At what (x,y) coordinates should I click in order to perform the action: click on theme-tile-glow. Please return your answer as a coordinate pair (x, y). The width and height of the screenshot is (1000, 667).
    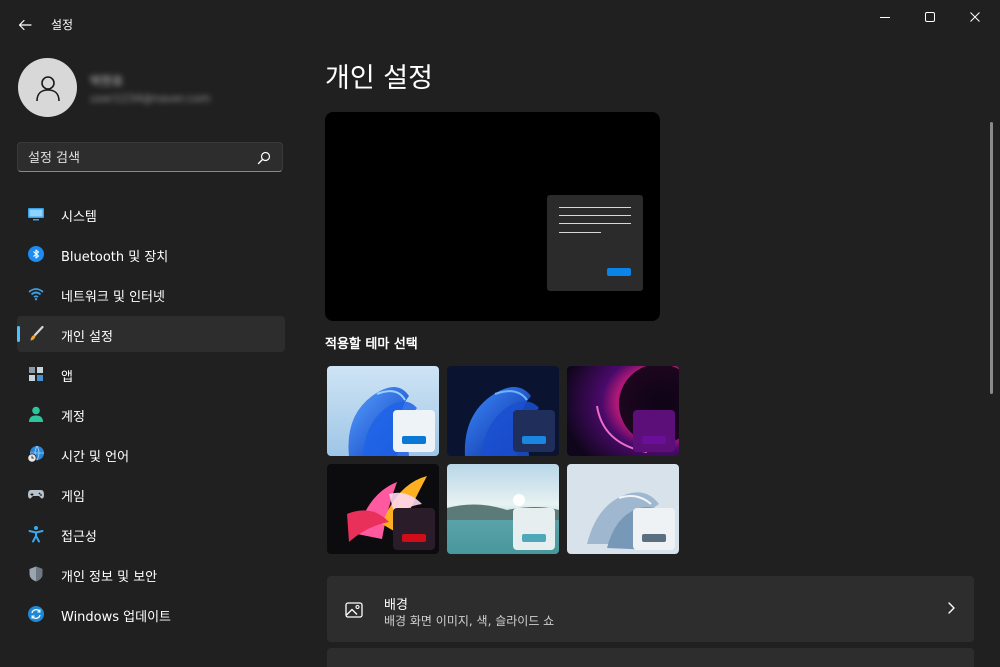
    Looking at the image, I should click on (623, 411).